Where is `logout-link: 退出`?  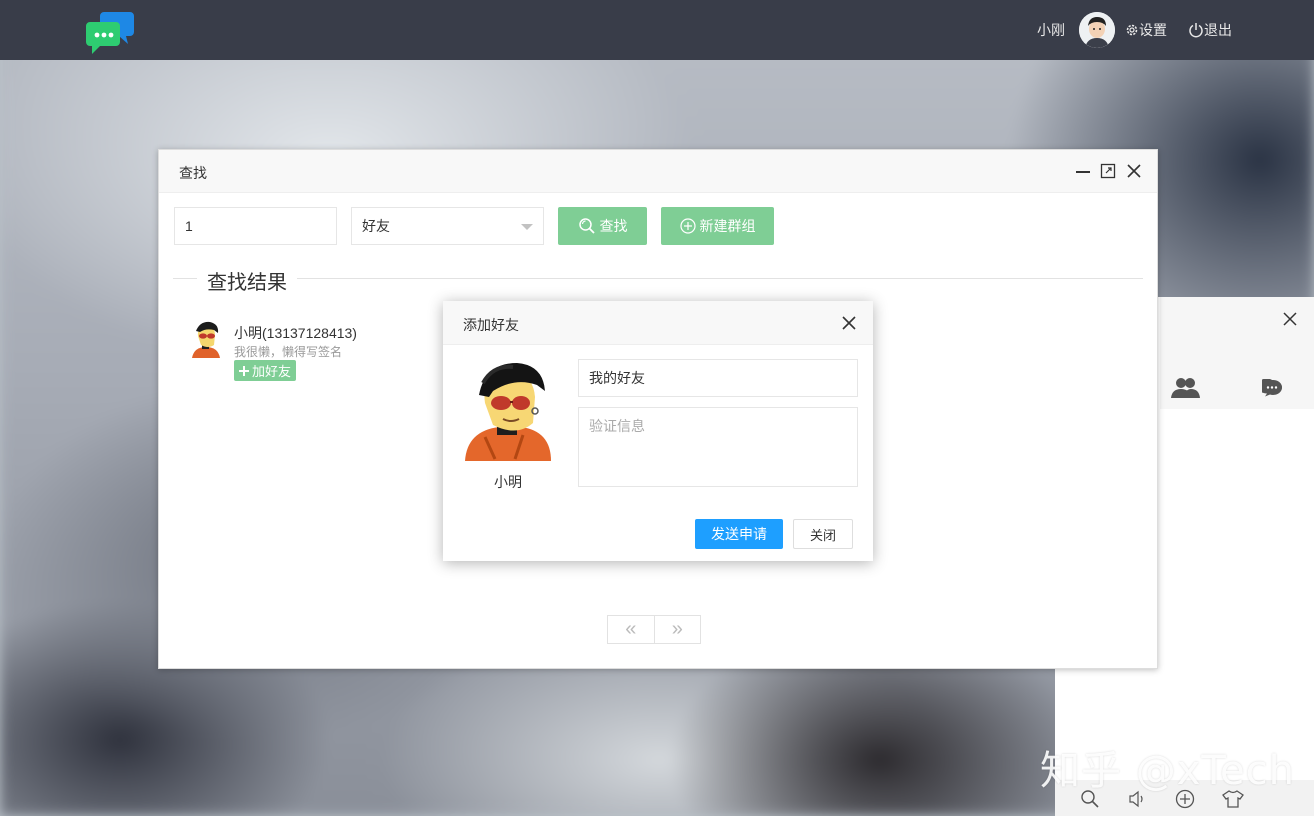
logout-link: 退出 is located at coordinates (1210, 30).